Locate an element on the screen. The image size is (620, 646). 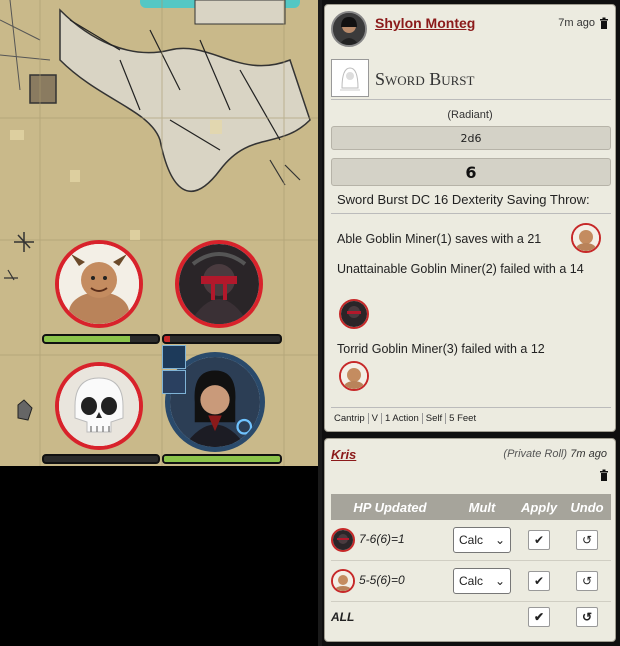
spell-tag: Self is located at coordinates (434, 418).